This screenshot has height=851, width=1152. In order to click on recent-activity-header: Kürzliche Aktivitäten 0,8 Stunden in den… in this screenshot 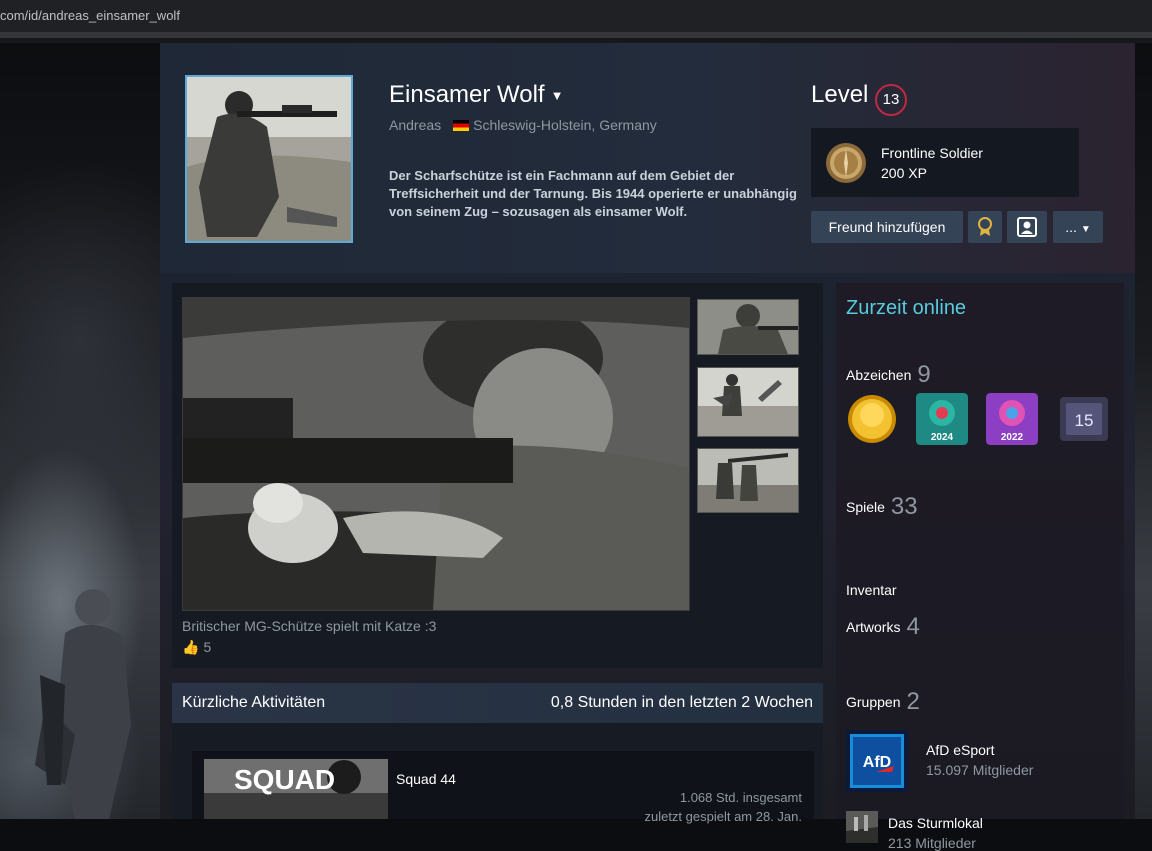, I will do `click(497, 703)`.